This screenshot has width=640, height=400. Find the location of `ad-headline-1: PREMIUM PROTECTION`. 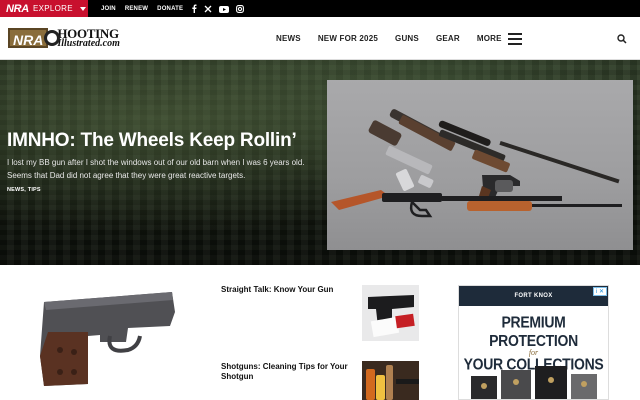

ad-headline-1: PREMIUM PROTECTION is located at coordinates (533, 331).